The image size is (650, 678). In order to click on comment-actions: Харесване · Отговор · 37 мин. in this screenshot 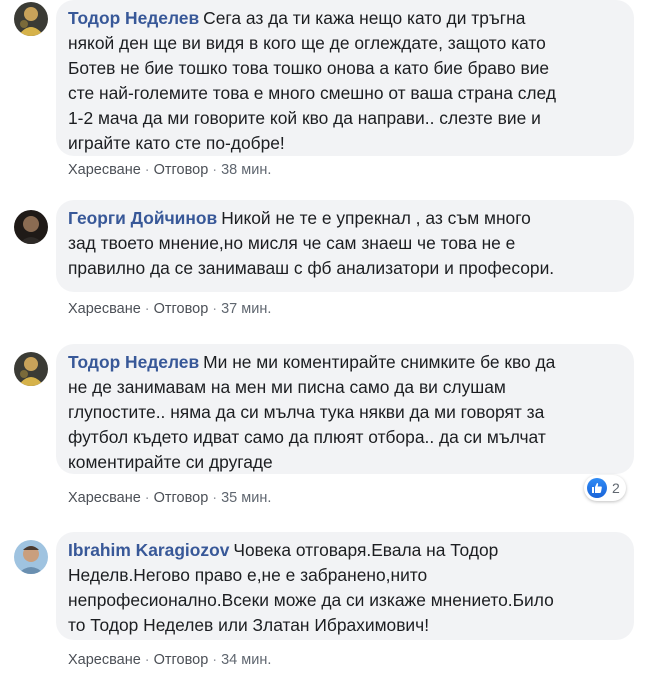, I will do `click(169, 309)`.